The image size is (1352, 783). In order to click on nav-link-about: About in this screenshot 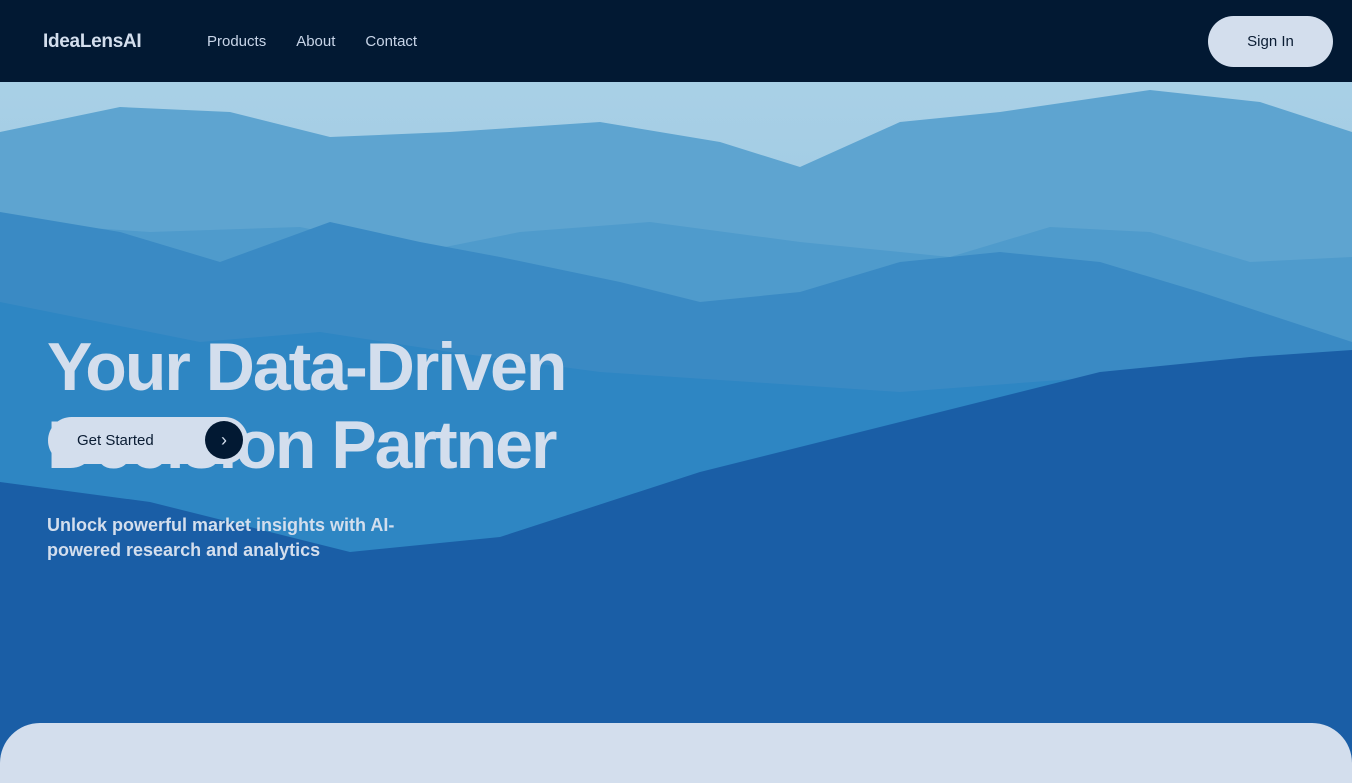, I will do `click(315, 41)`.